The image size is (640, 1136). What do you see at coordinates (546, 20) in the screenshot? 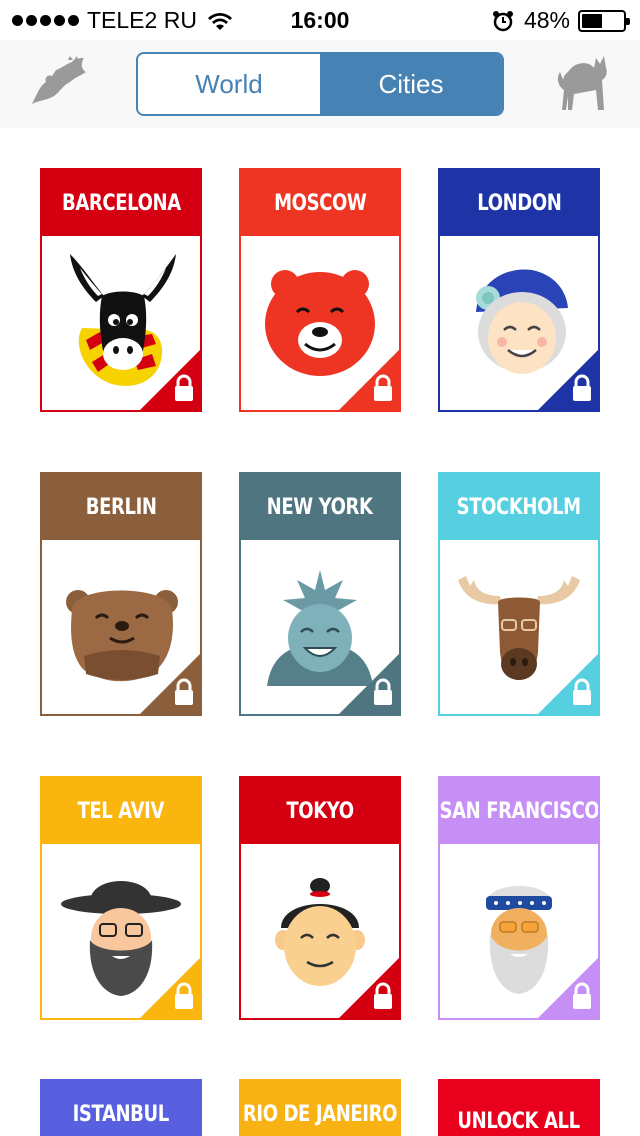
I see `battery-percent: 48%` at bounding box center [546, 20].